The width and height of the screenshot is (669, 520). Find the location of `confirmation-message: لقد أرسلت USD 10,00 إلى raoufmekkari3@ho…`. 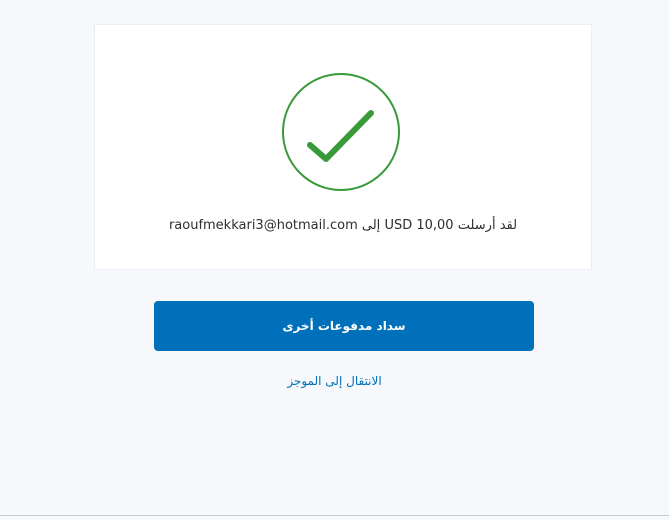

confirmation-message: لقد أرسلت USD 10,00 إلى raoufmekkari3@ho… is located at coordinates (343, 225).